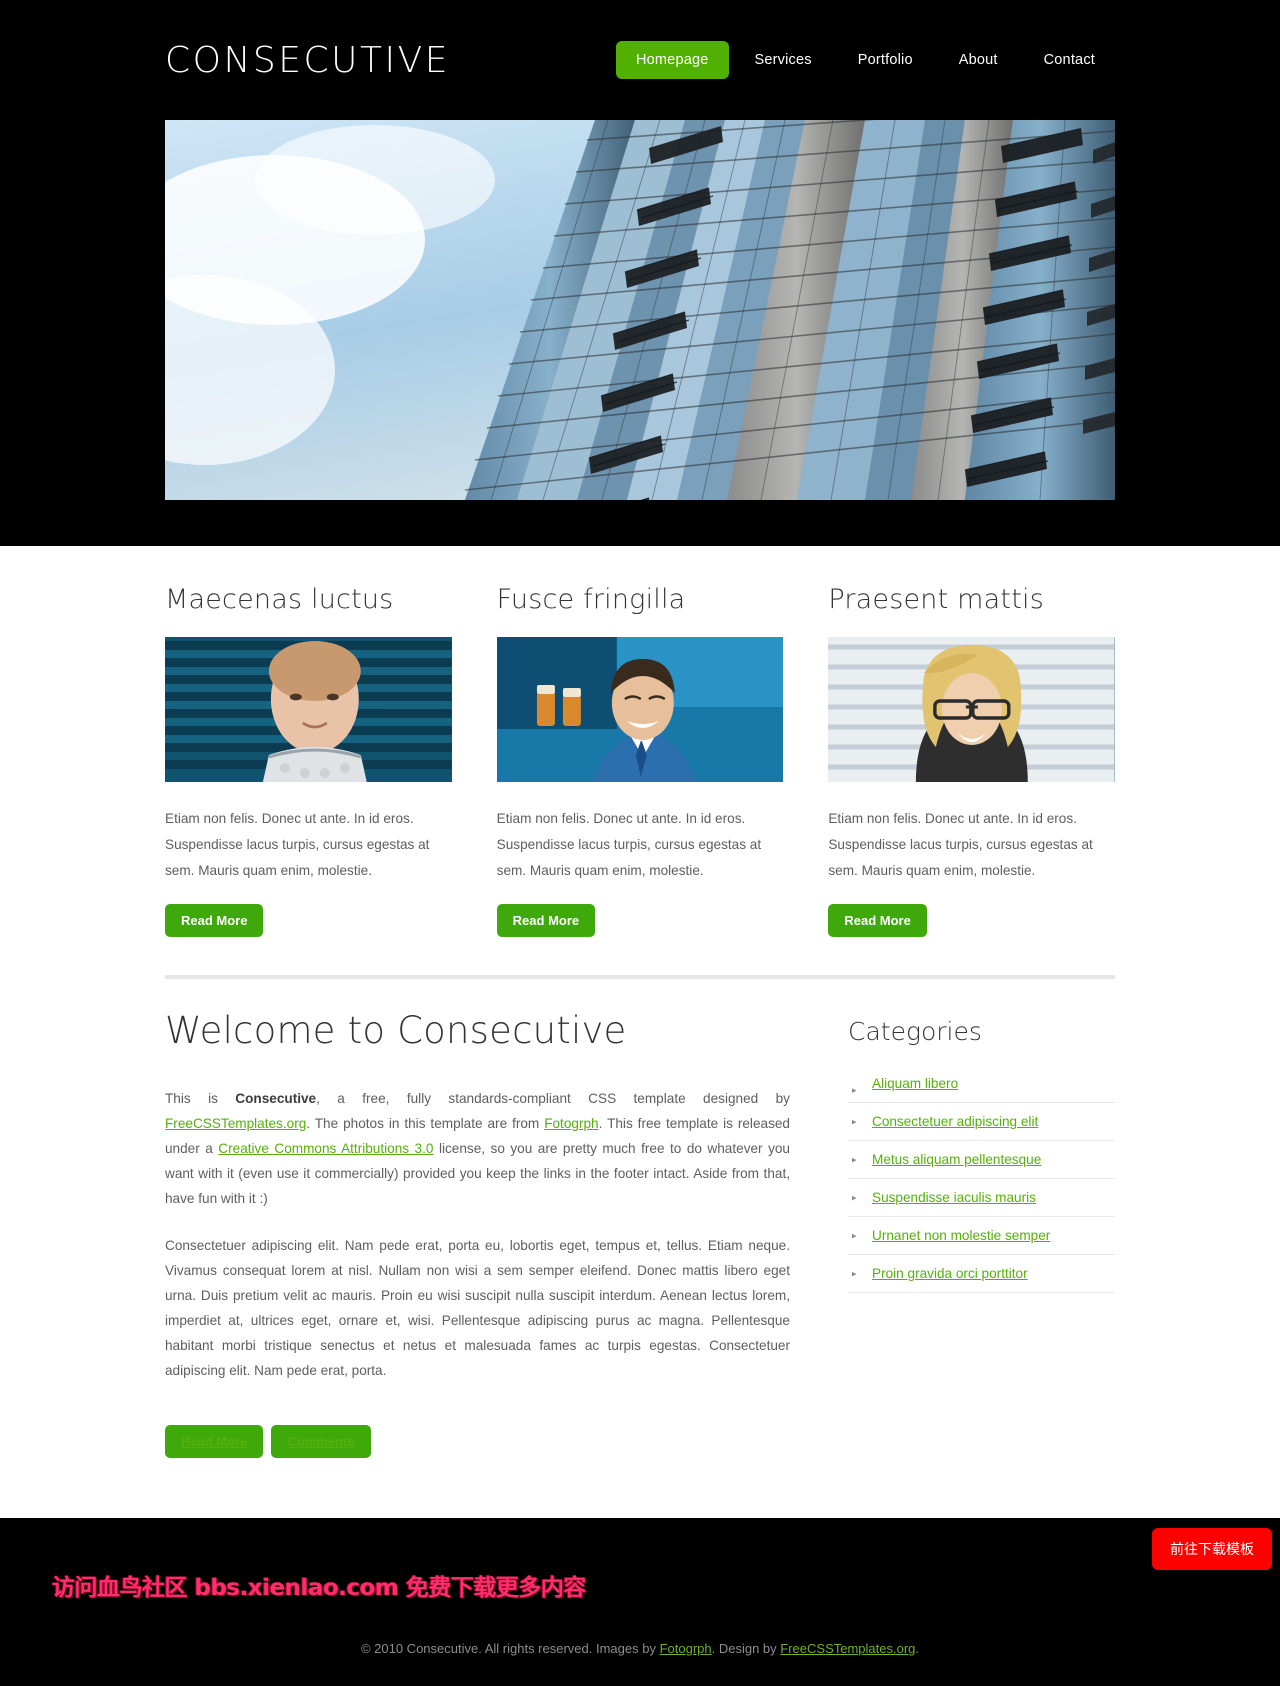  What do you see at coordinates (978, 60) in the screenshot?
I see `nav-item-about: About` at bounding box center [978, 60].